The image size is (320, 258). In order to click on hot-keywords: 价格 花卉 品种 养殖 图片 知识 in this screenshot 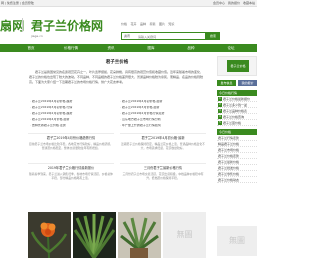, I will do `click(149, 24)`.